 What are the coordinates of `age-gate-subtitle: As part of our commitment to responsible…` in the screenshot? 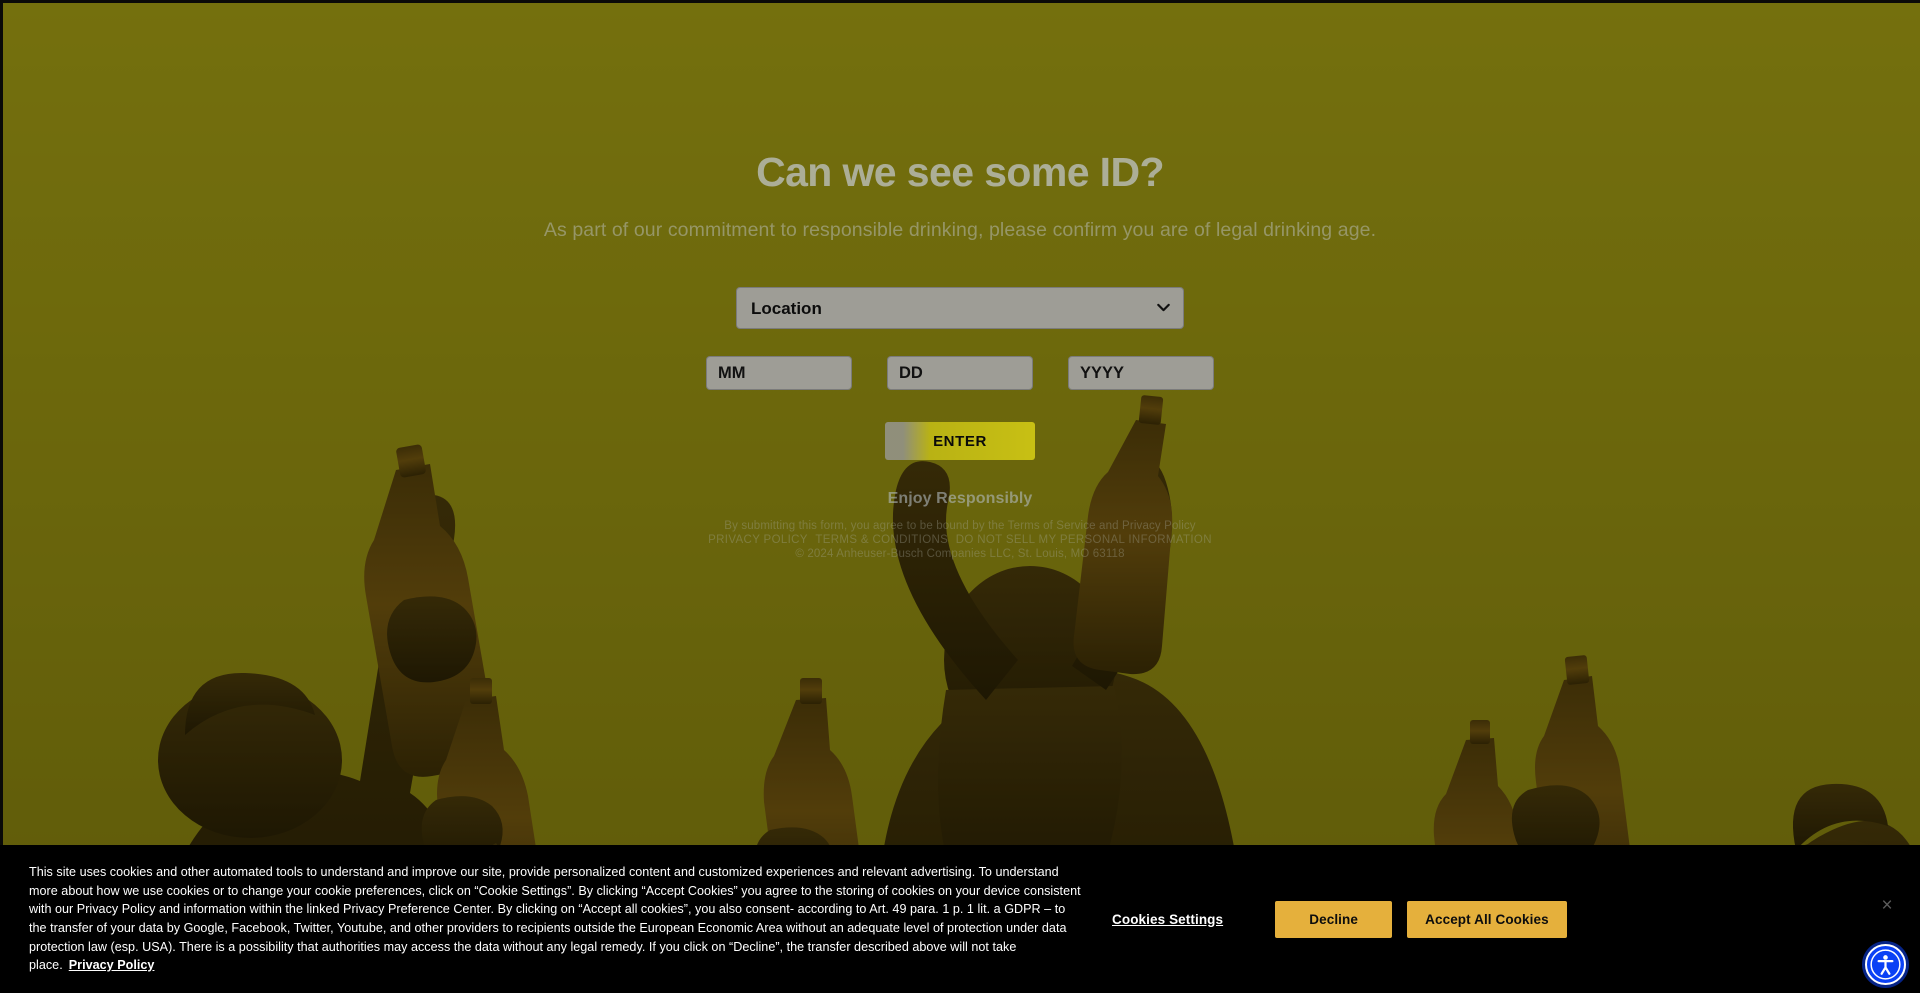 It's located at (960, 230).